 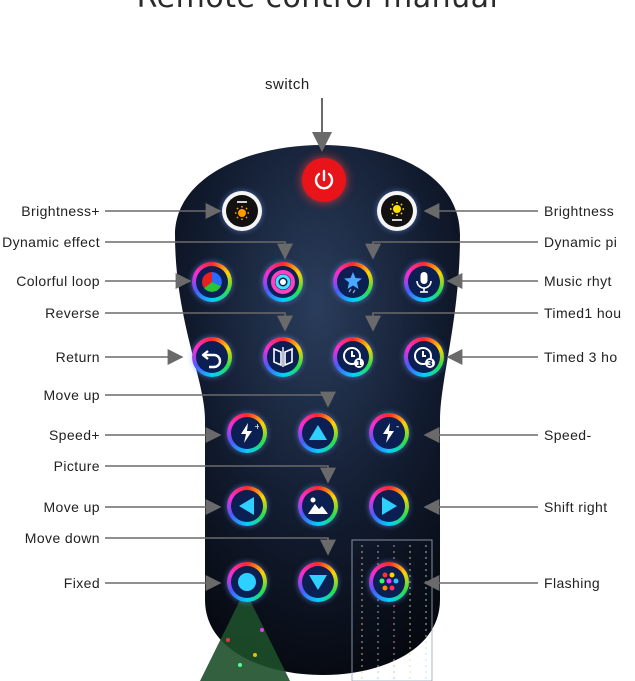 I want to click on brightness-up-button, so click(x=242, y=211).